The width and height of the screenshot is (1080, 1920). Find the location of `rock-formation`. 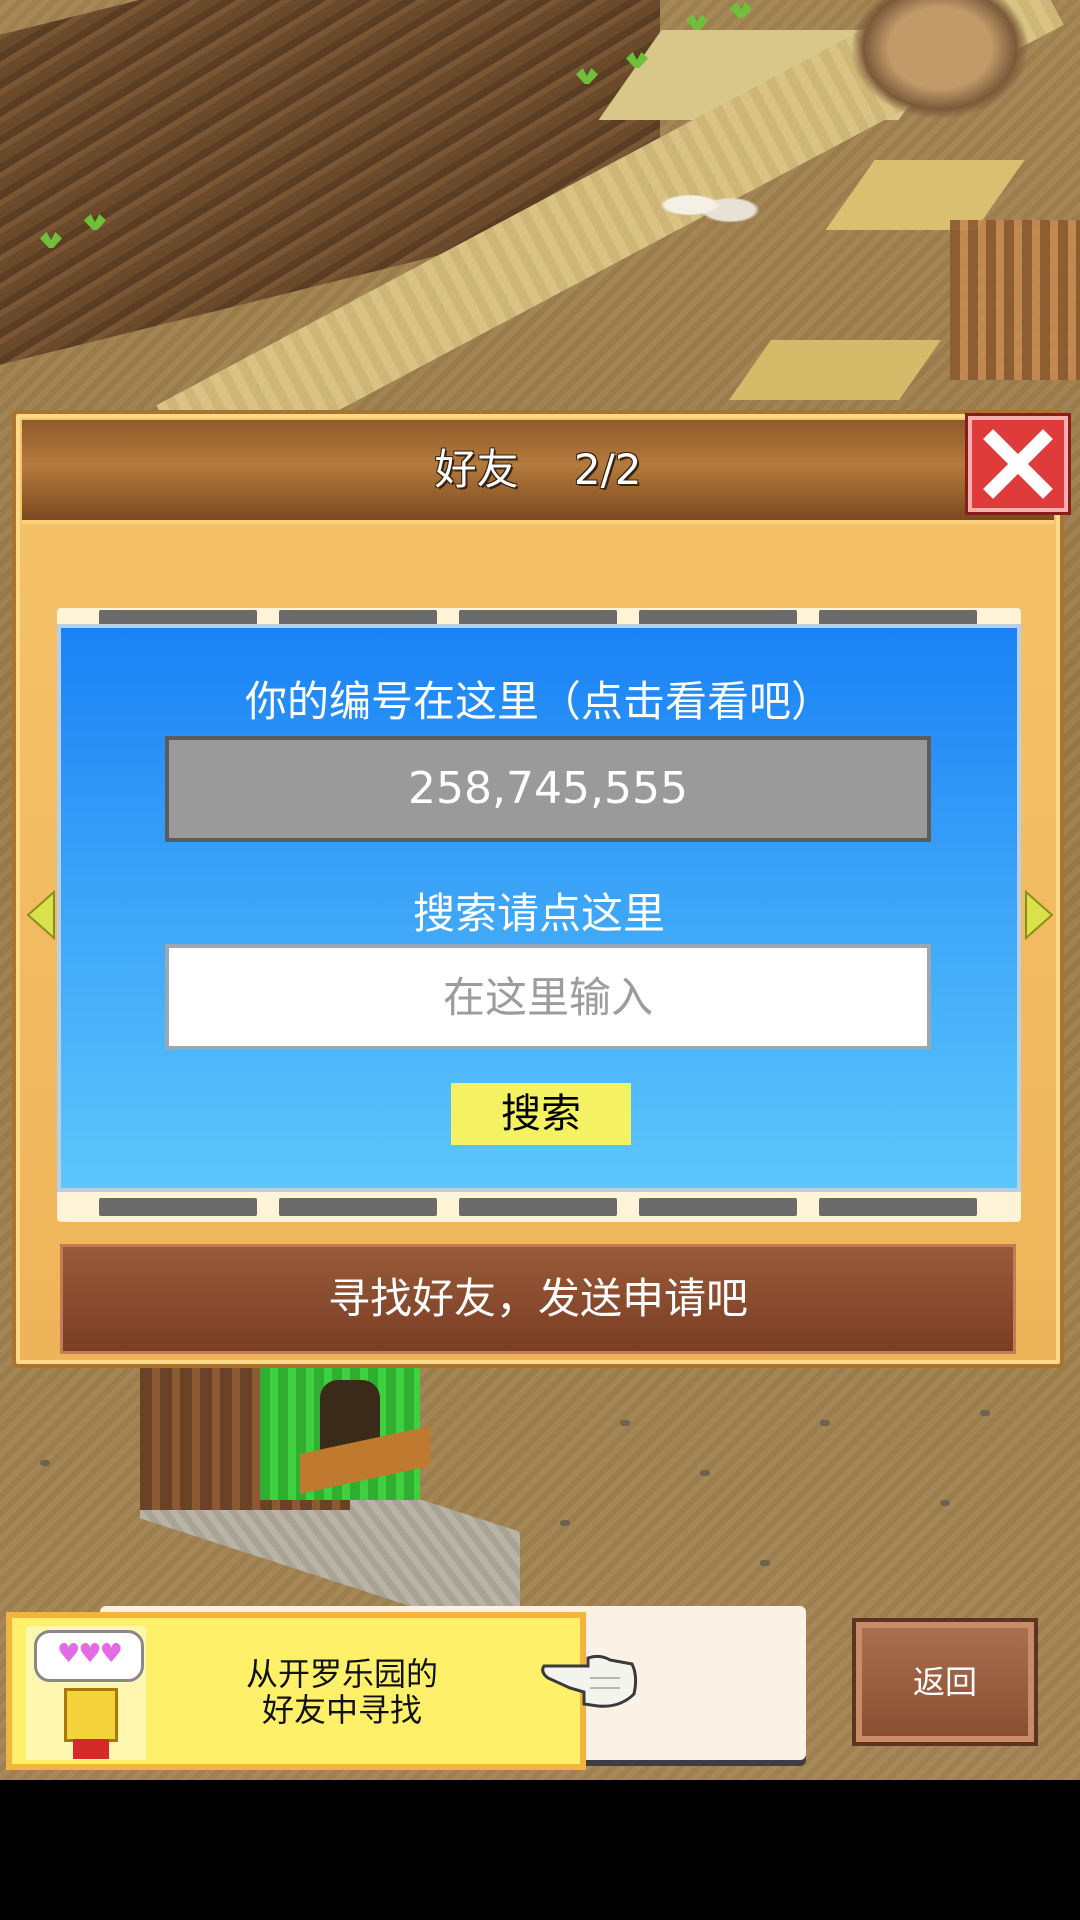

rock-formation is located at coordinates (940, 60).